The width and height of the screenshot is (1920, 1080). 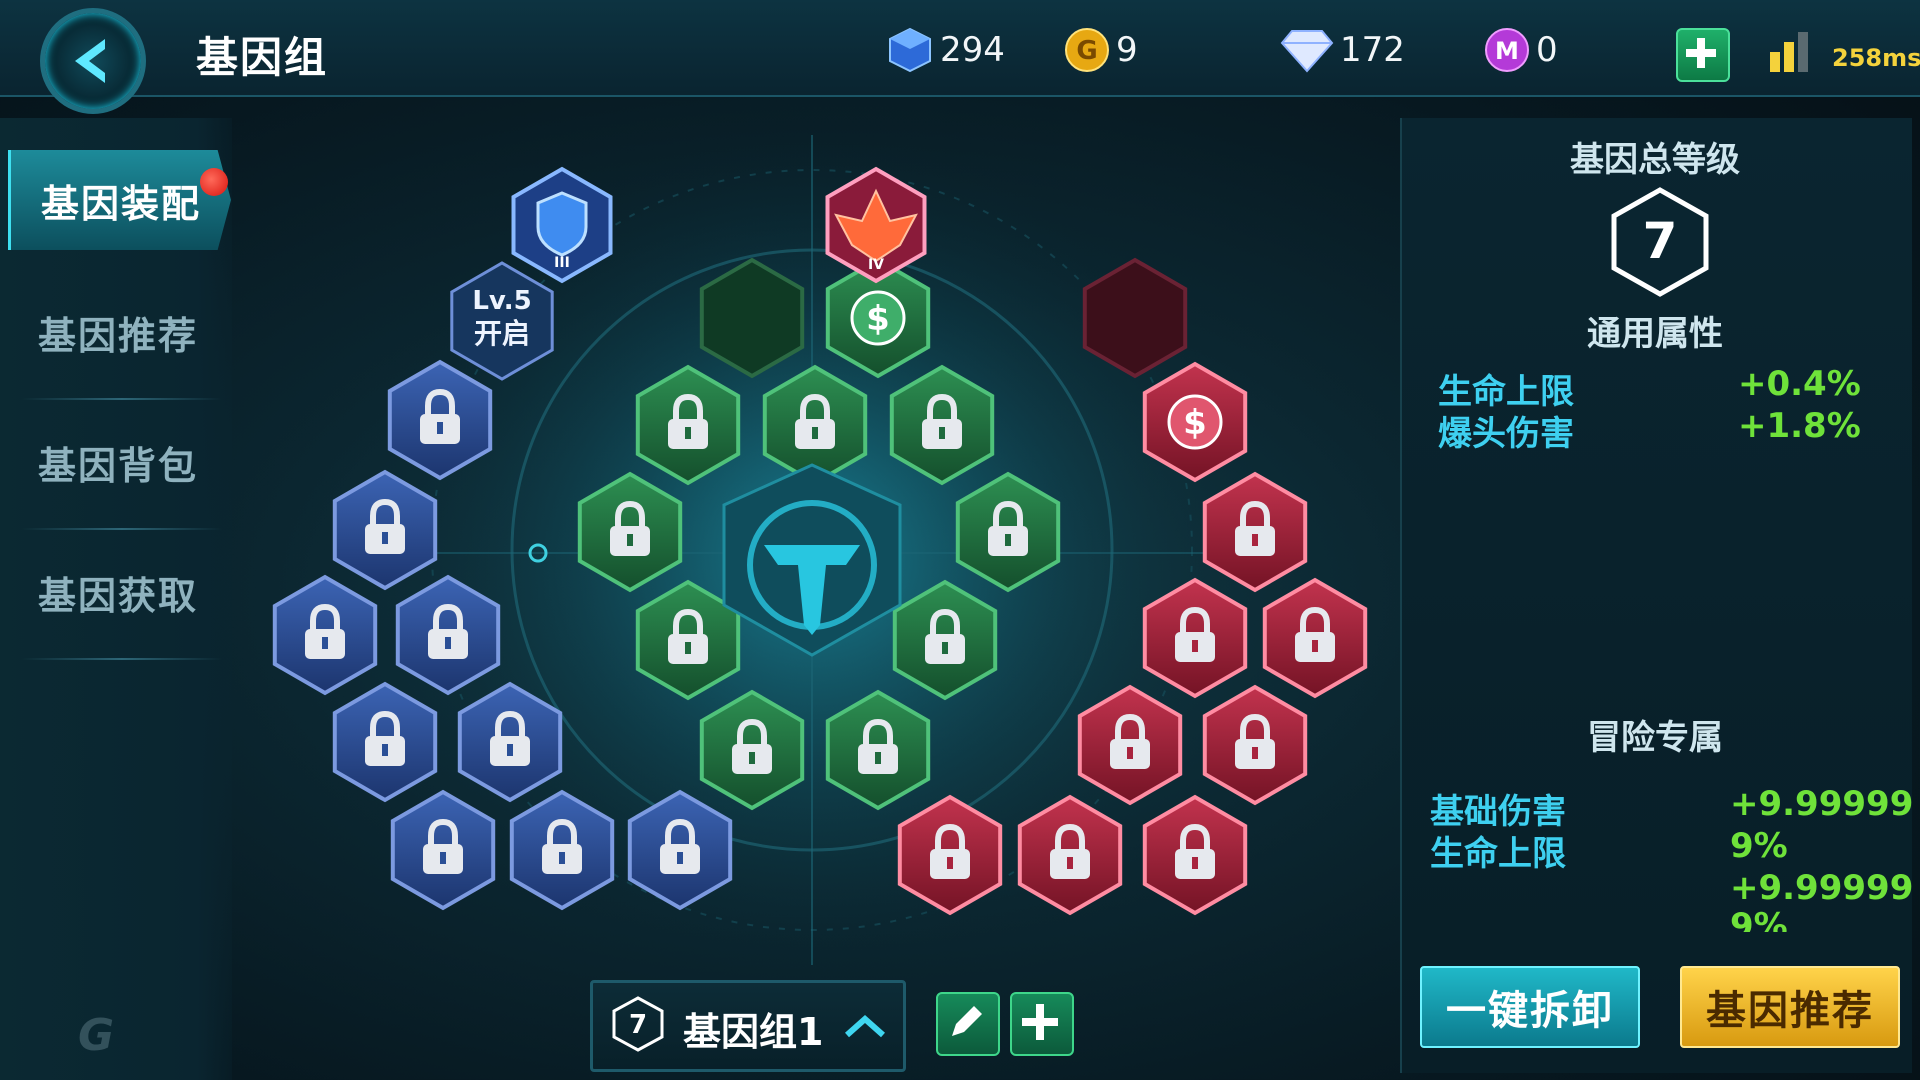 I want to click on diamond-icon, so click(x=1307, y=51).